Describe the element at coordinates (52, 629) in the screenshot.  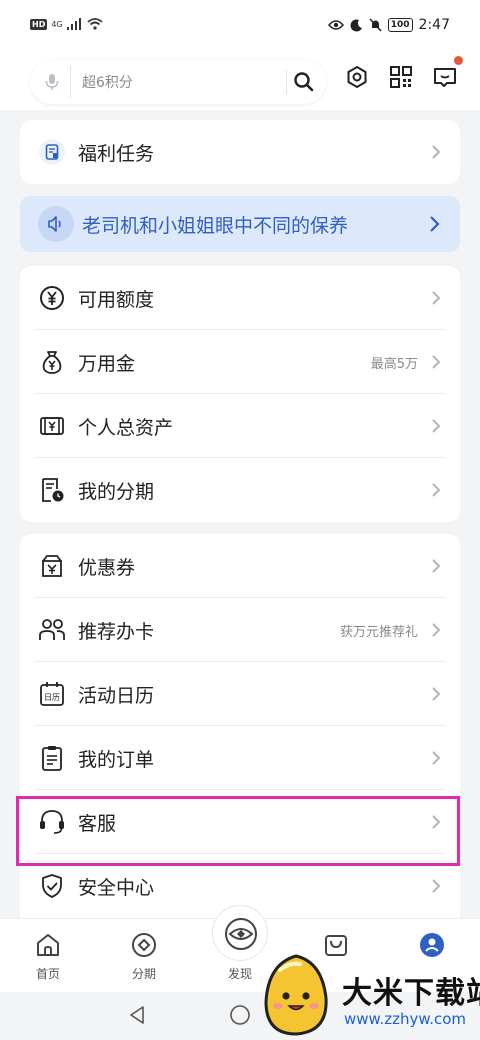
I see `people-icon` at that location.